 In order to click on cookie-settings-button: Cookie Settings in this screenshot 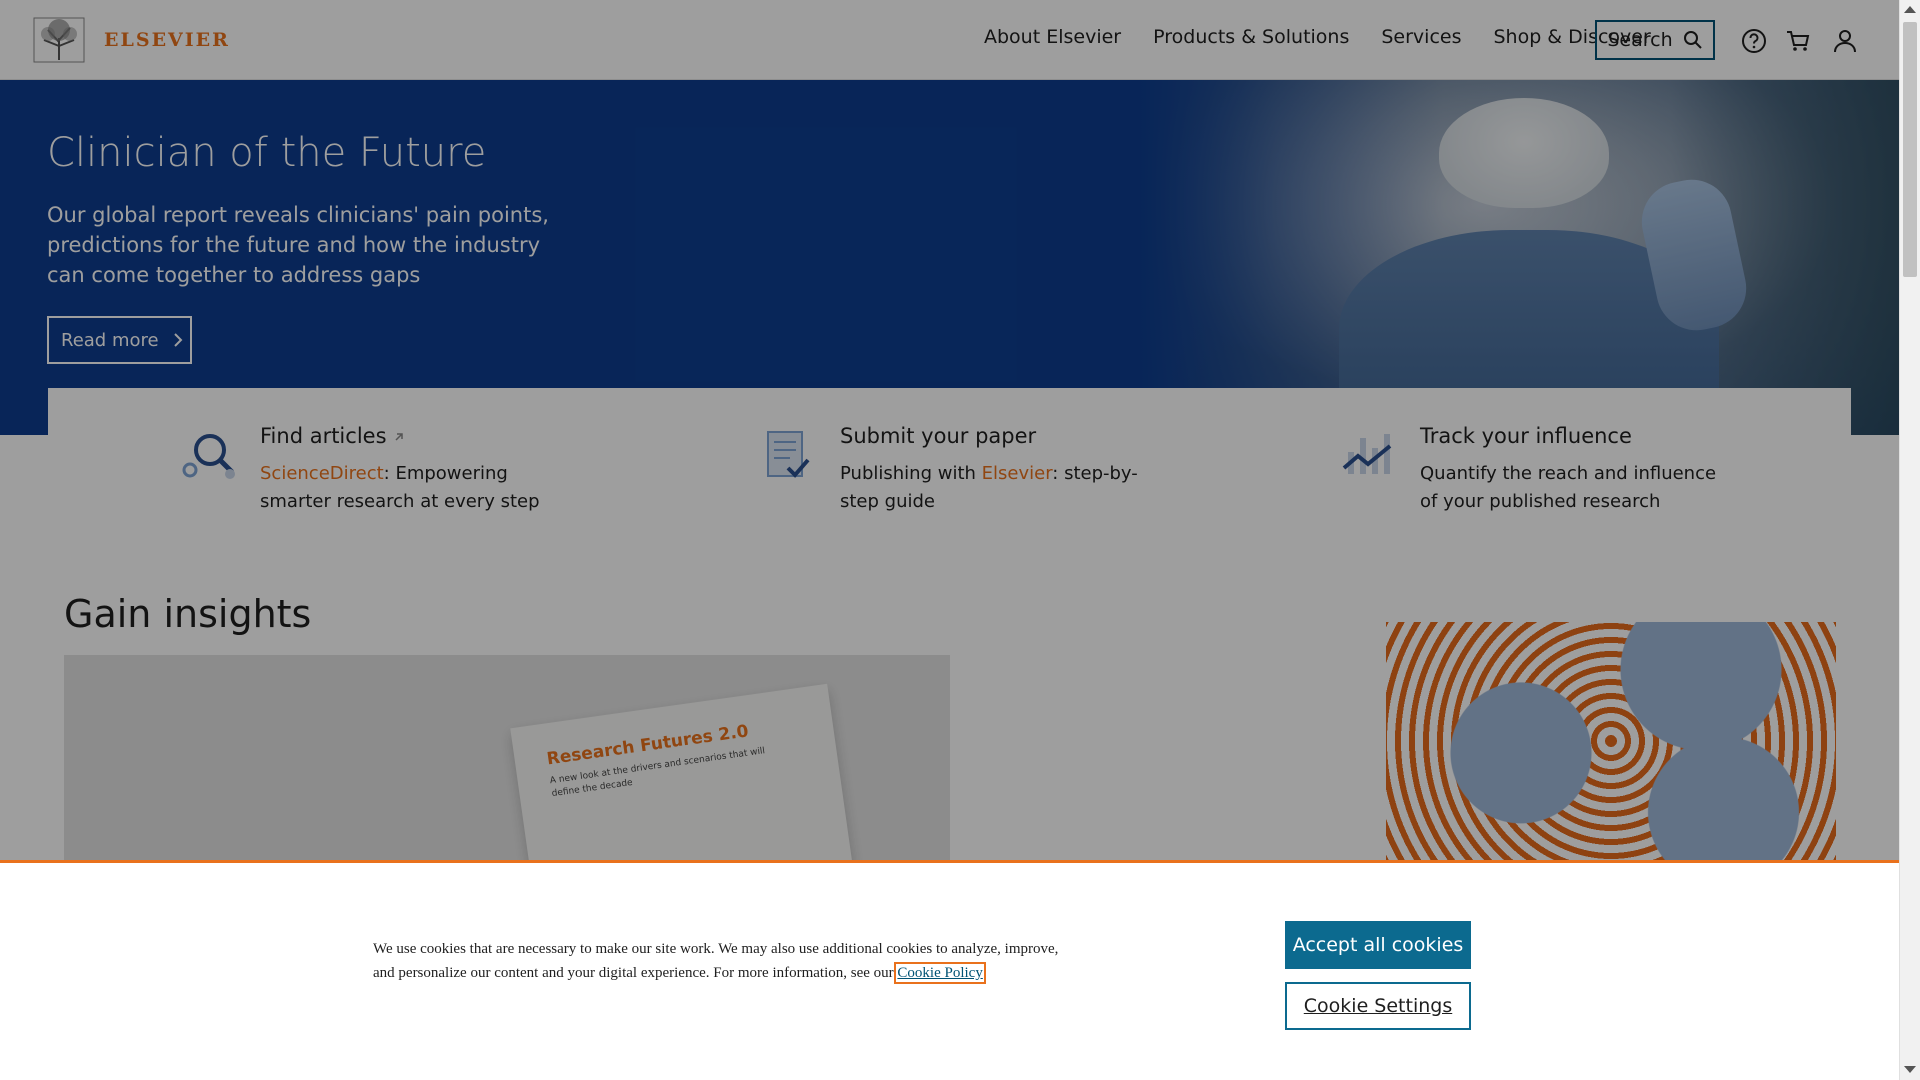, I will do `click(1378, 1006)`.